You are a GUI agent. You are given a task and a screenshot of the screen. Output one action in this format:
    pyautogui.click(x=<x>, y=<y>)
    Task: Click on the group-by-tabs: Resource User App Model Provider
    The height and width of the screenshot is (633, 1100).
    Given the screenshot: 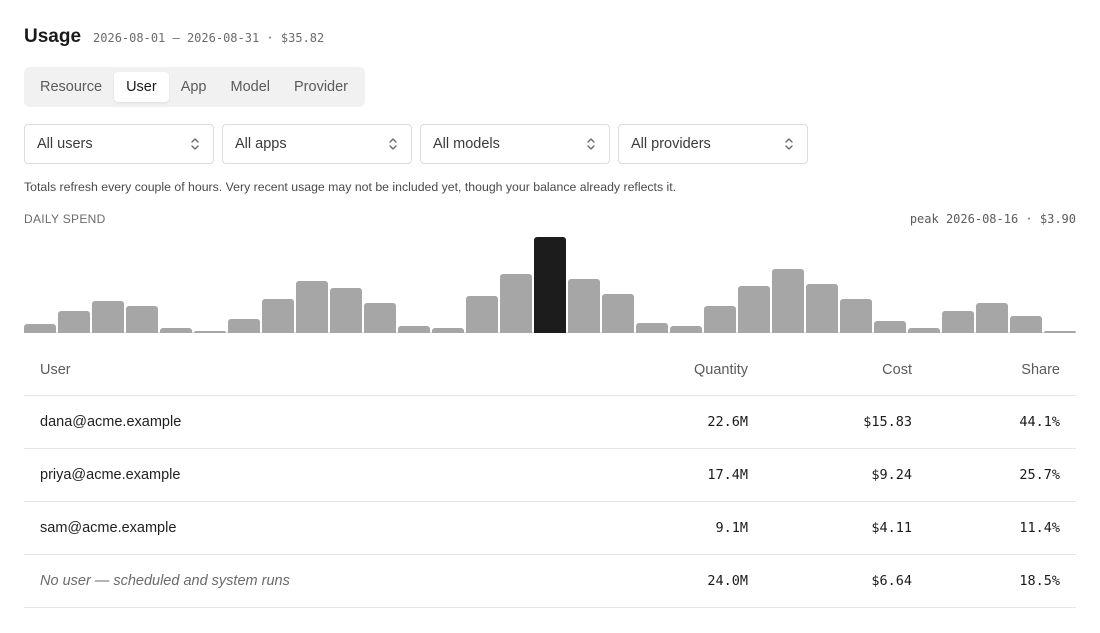 What is the action you would take?
    pyautogui.click(x=194, y=87)
    